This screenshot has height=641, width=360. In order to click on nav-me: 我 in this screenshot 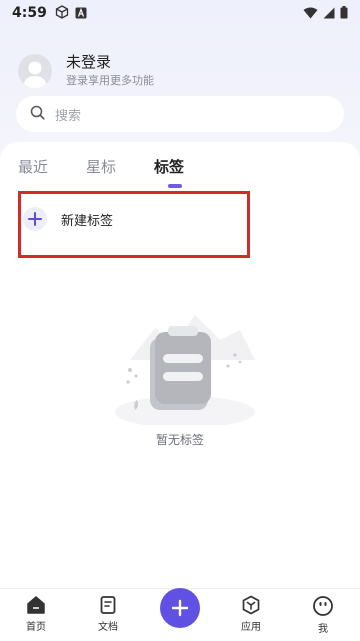, I will do `click(323, 615)`.